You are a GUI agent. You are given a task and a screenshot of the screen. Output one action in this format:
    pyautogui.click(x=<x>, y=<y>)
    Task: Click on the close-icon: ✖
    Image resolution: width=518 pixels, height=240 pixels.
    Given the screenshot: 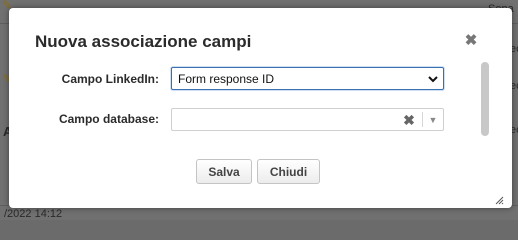 What is the action you would take?
    pyautogui.click(x=471, y=41)
    